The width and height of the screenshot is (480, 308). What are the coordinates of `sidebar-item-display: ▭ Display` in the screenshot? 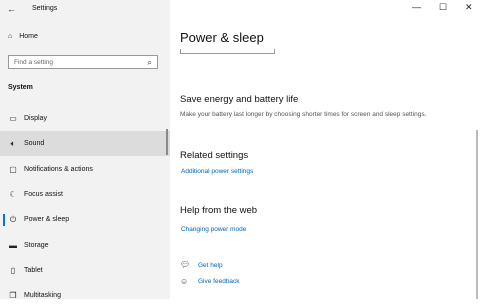 It's located at (85, 118).